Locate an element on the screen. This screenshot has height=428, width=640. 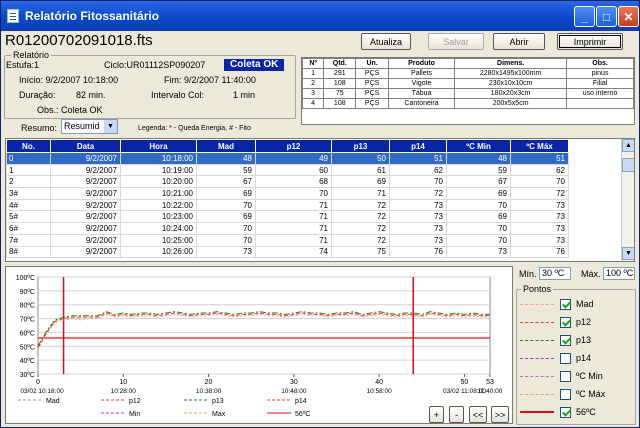
ponto-item: p12 is located at coordinates (555, 322).